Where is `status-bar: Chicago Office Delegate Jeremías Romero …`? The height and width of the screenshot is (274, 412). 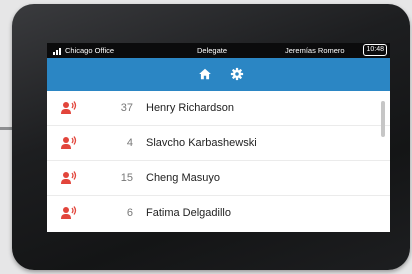 status-bar: Chicago Office Delegate Jeremías Romero … is located at coordinates (218, 50).